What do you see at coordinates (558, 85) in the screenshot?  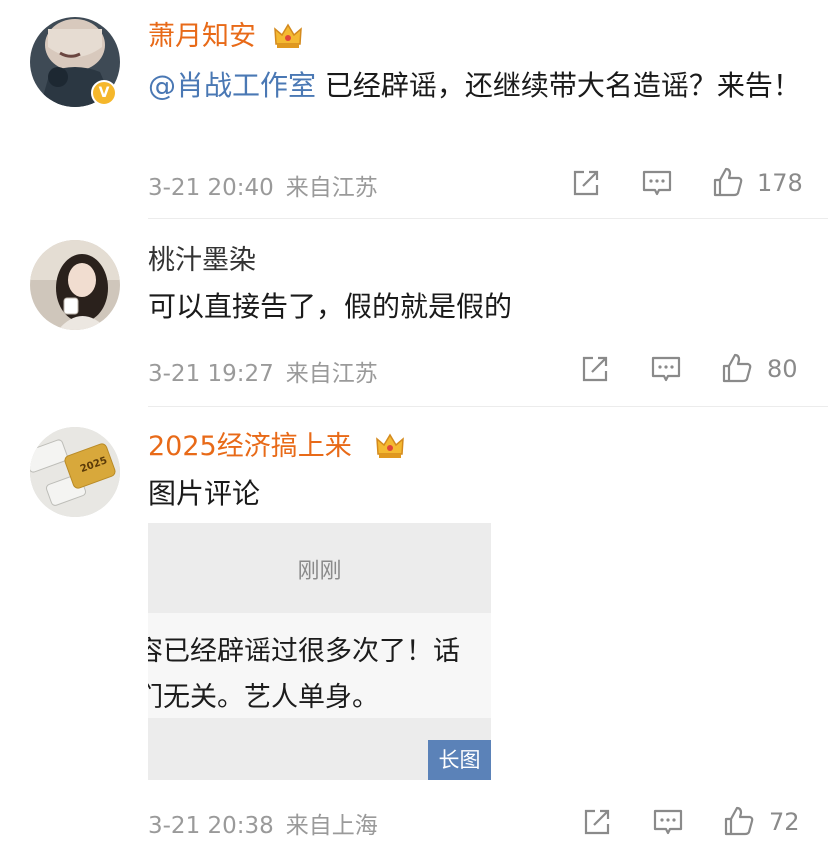 I see `comment-body: 已经辟谣，还继续带大名造谣？来告！` at bounding box center [558, 85].